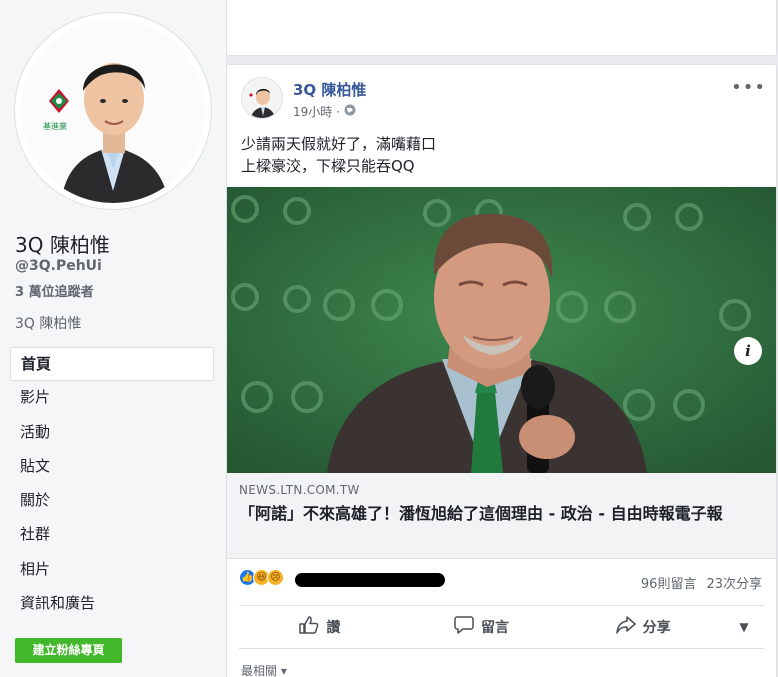 This screenshot has height=677, width=778. I want to click on post-author-name: 3Q 陳柏惟, so click(329, 89).